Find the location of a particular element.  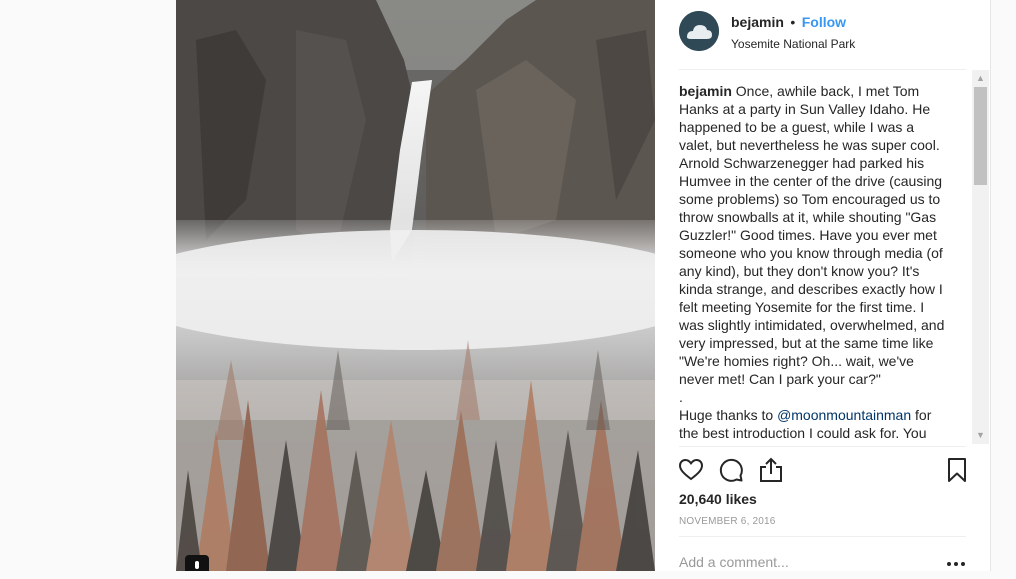

caption-username: bejamin is located at coordinates (705, 91).